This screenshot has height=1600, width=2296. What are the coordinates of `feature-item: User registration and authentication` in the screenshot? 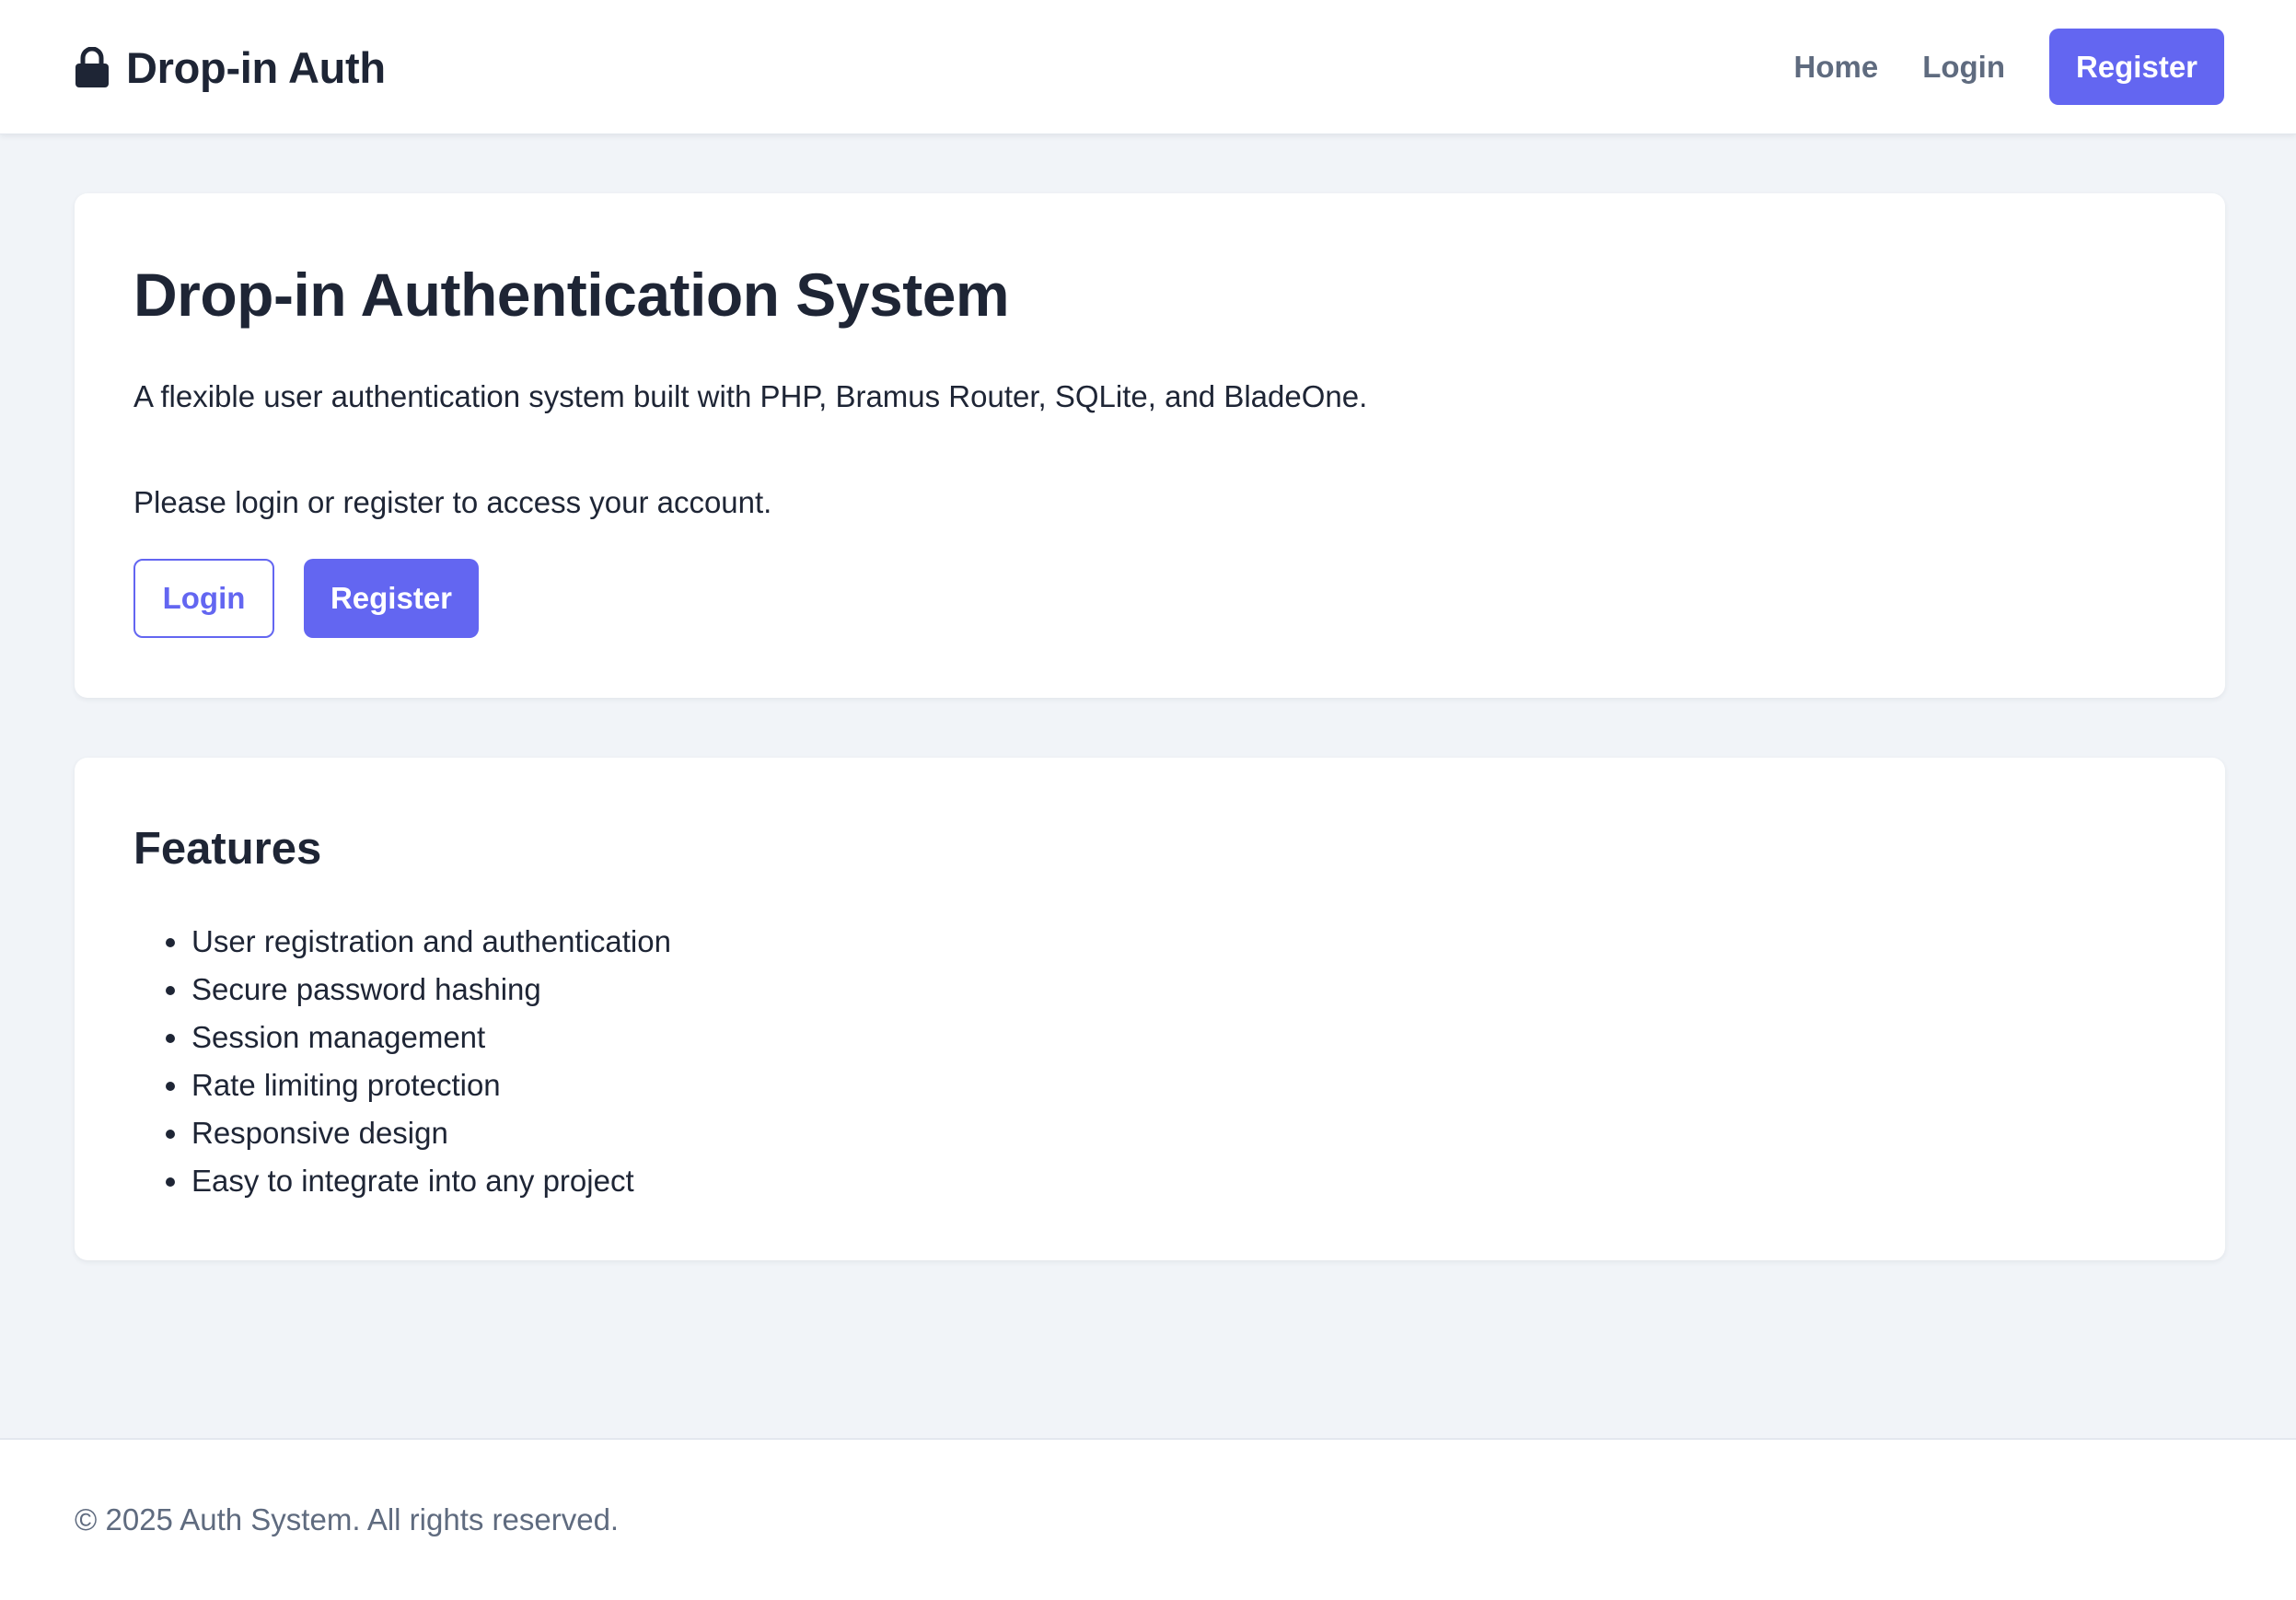 It's located at (402, 942).